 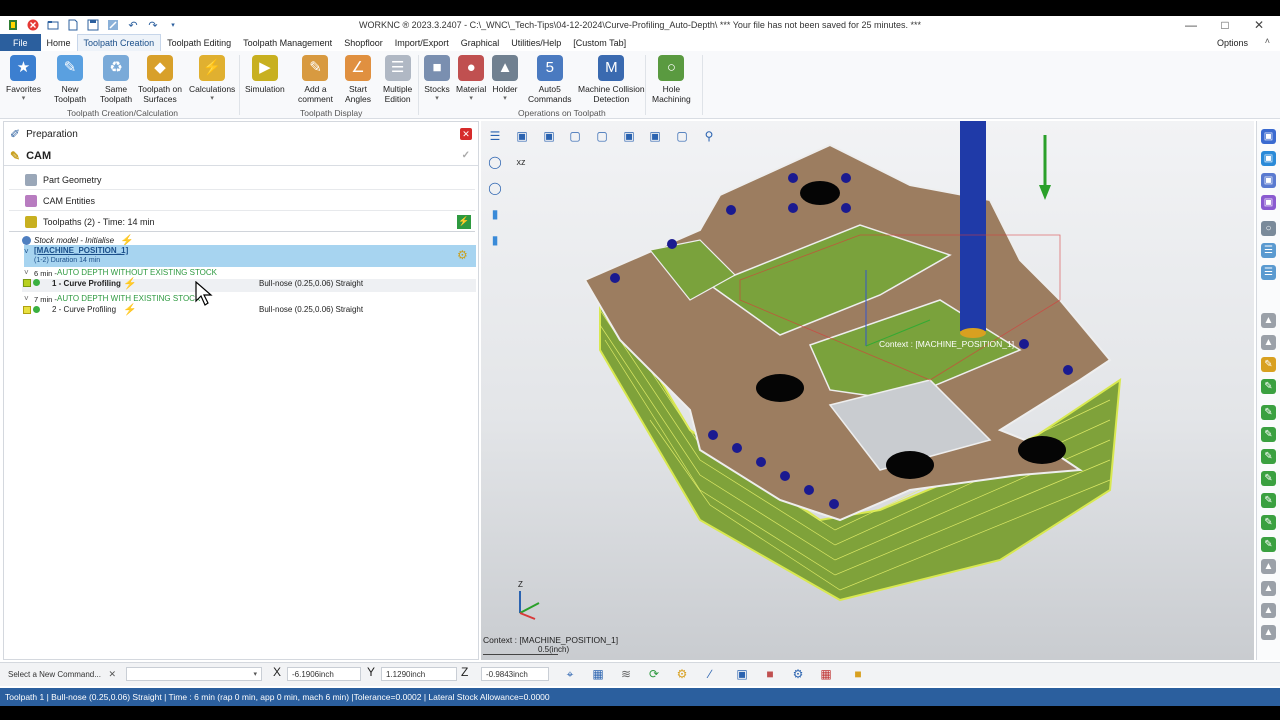 What do you see at coordinates (480, 42) in the screenshot?
I see `tab-graphical: Graphical` at bounding box center [480, 42].